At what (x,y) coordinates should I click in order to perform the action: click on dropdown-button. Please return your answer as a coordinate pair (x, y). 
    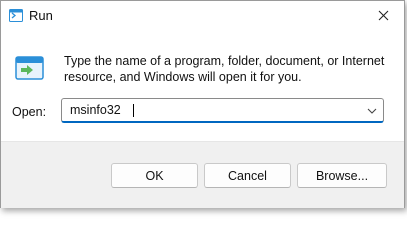
    Looking at the image, I should click on (372, 110).